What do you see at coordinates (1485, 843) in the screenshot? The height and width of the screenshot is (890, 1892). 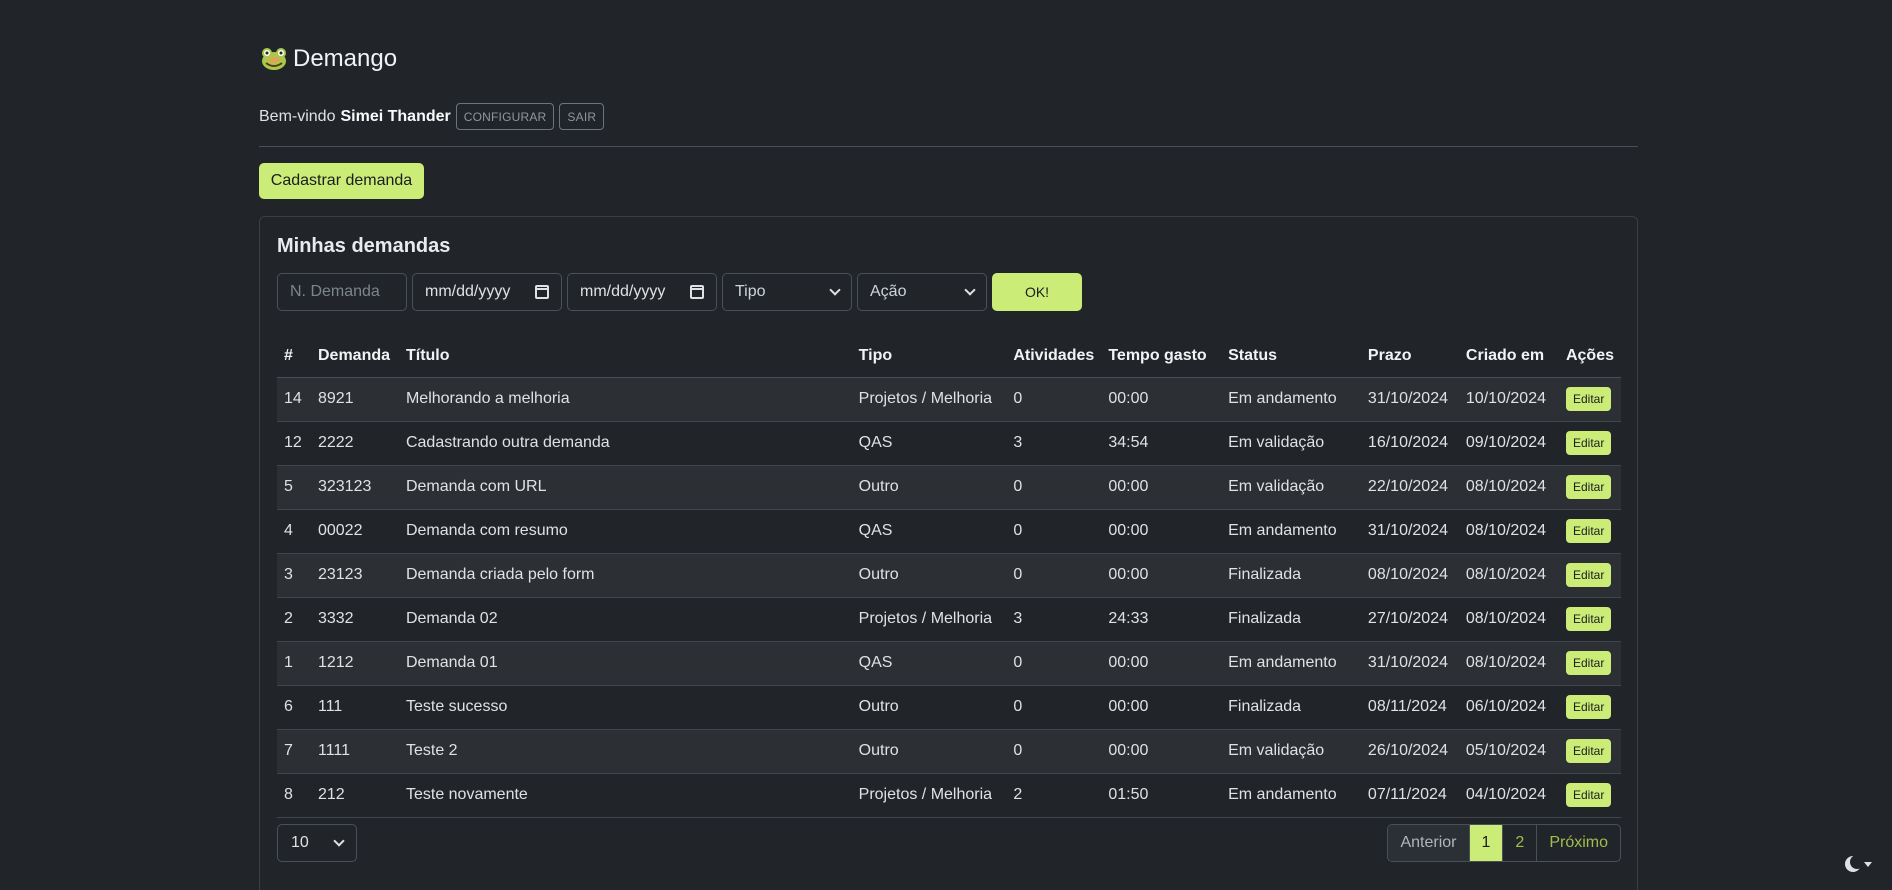 I see `pagination-page-1: 1` at bounding box center [1485, 843].